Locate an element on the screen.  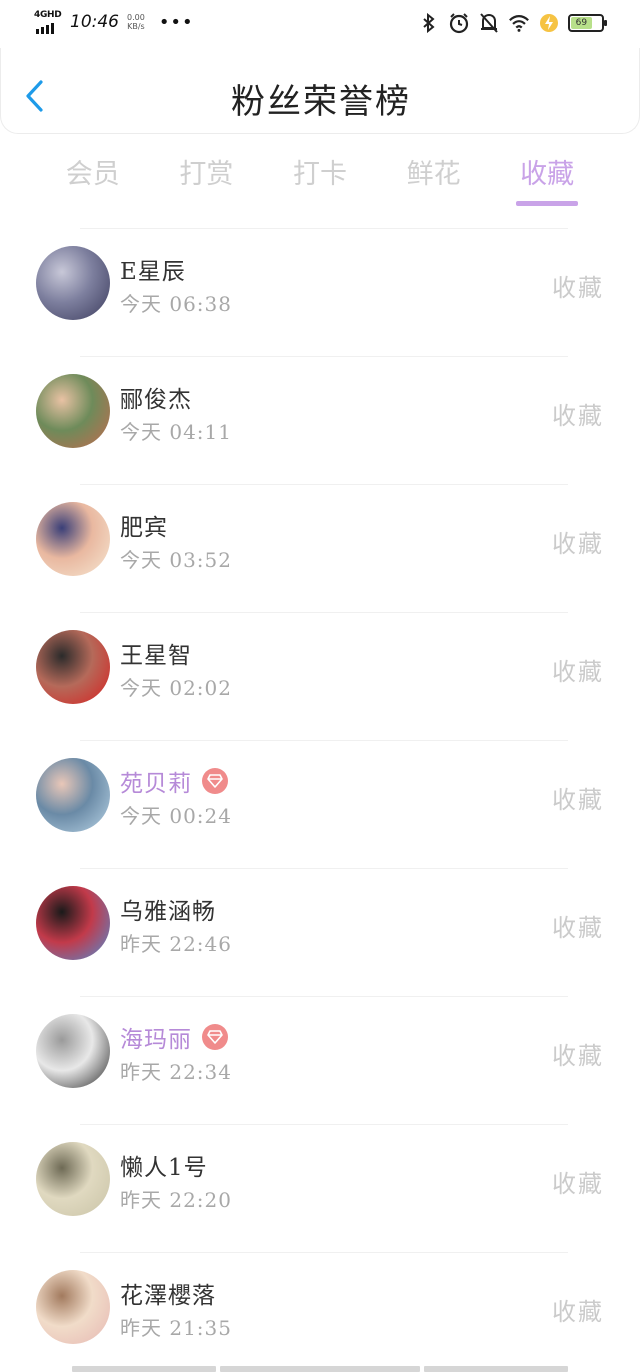
fan-name: 苑贝莉 is located at coordinates (156, 784).